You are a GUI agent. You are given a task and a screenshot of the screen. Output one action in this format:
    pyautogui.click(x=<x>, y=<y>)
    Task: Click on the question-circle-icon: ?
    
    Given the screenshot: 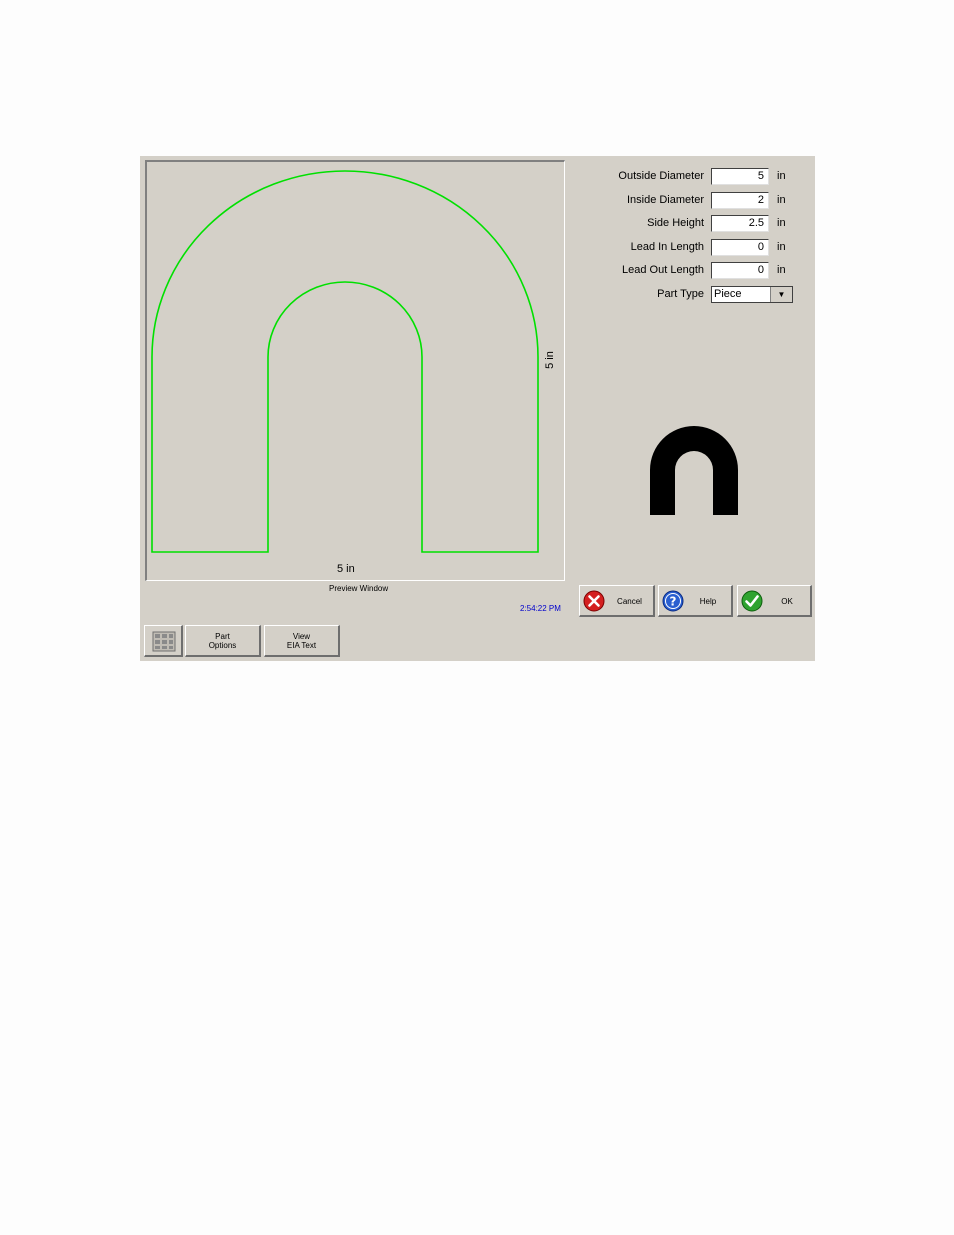 What is the action you would take?
    pyautogui.click(x=673, y=601)
    